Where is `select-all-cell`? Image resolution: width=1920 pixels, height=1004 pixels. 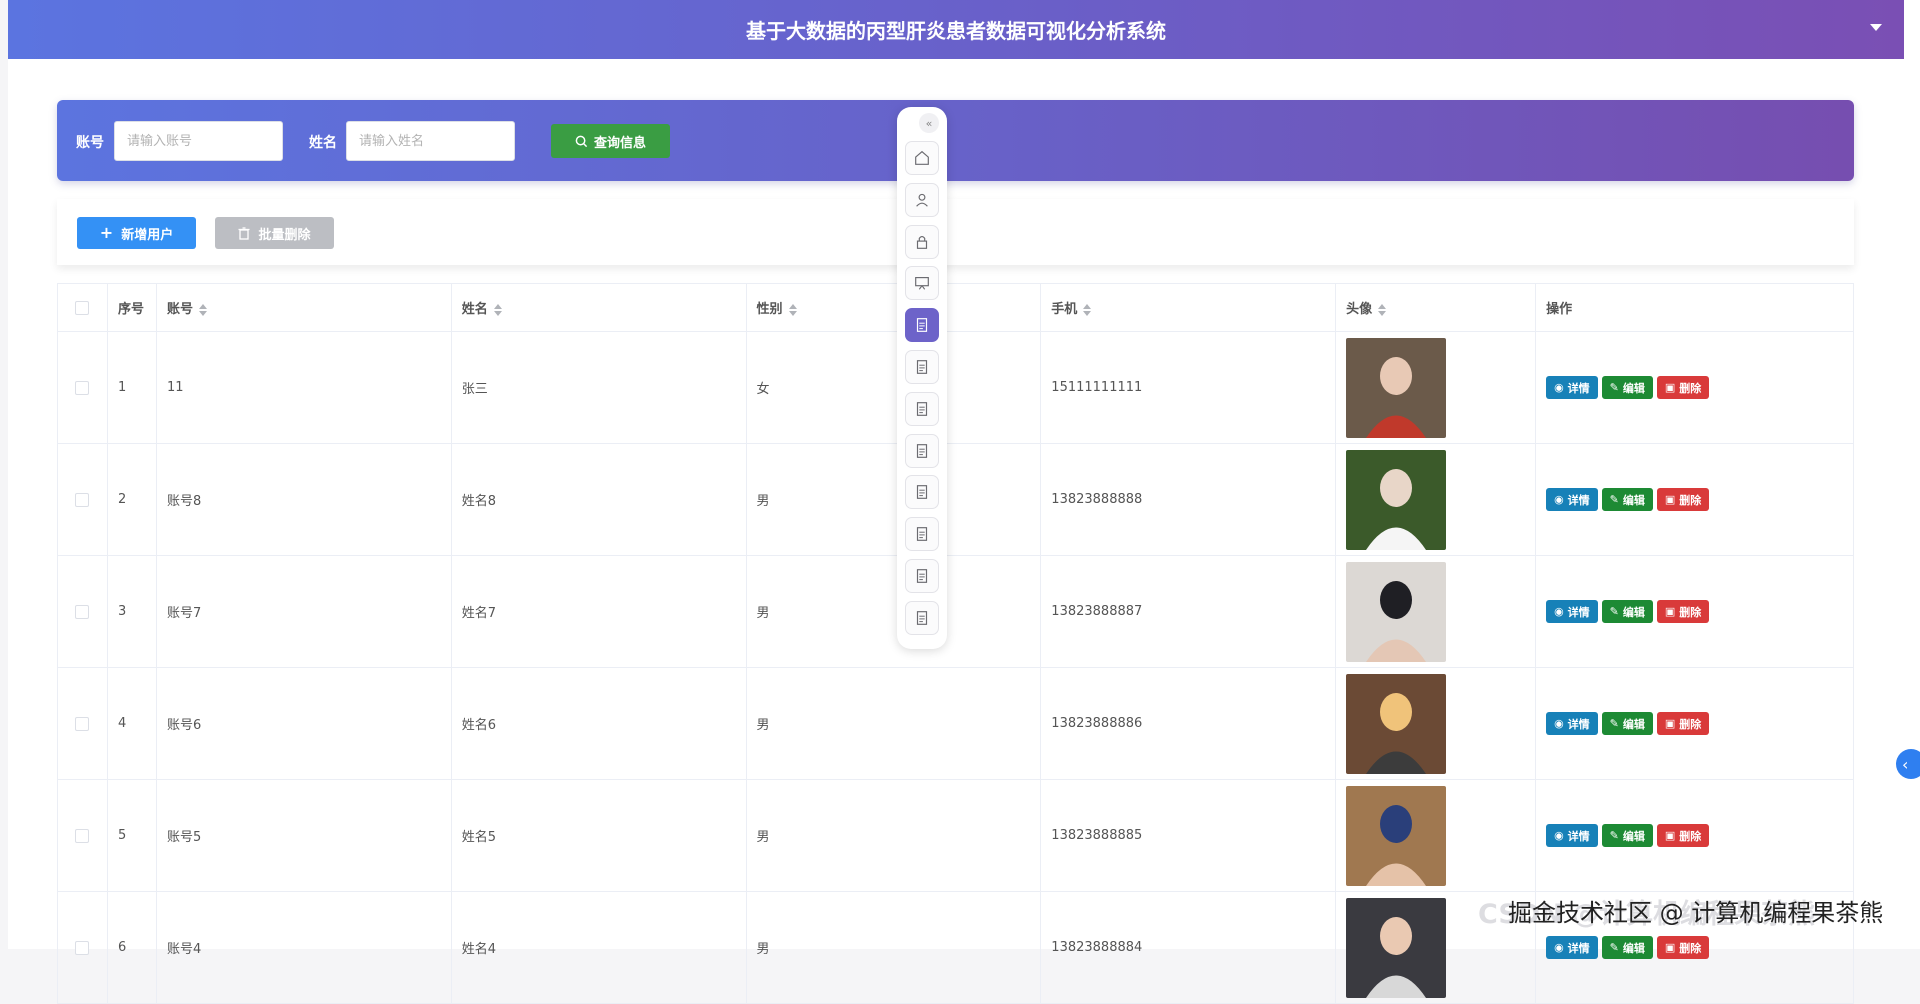 select-all-cell is located at coordinates (82, 307).